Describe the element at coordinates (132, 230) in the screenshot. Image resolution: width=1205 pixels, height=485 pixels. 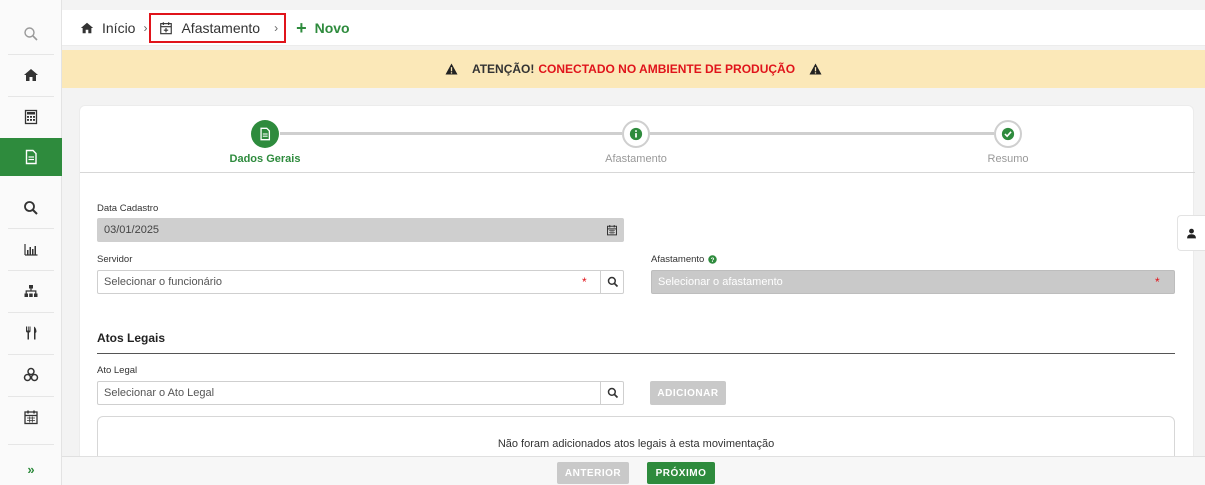
I see `data-cadastro-value: 03/01/2025` at that location.